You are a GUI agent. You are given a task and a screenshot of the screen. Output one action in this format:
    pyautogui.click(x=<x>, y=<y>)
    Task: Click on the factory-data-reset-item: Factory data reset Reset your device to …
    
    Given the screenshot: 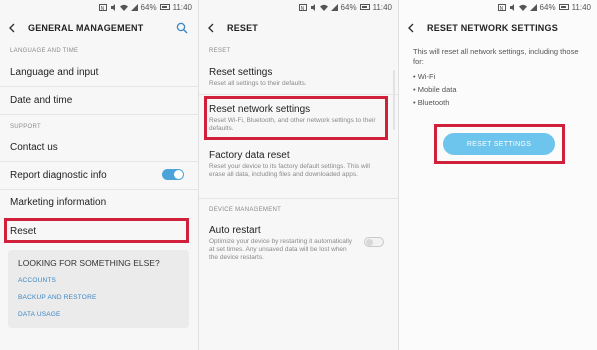 What is the action you would take?
    pyautogui.click(x=298, y=164)
    